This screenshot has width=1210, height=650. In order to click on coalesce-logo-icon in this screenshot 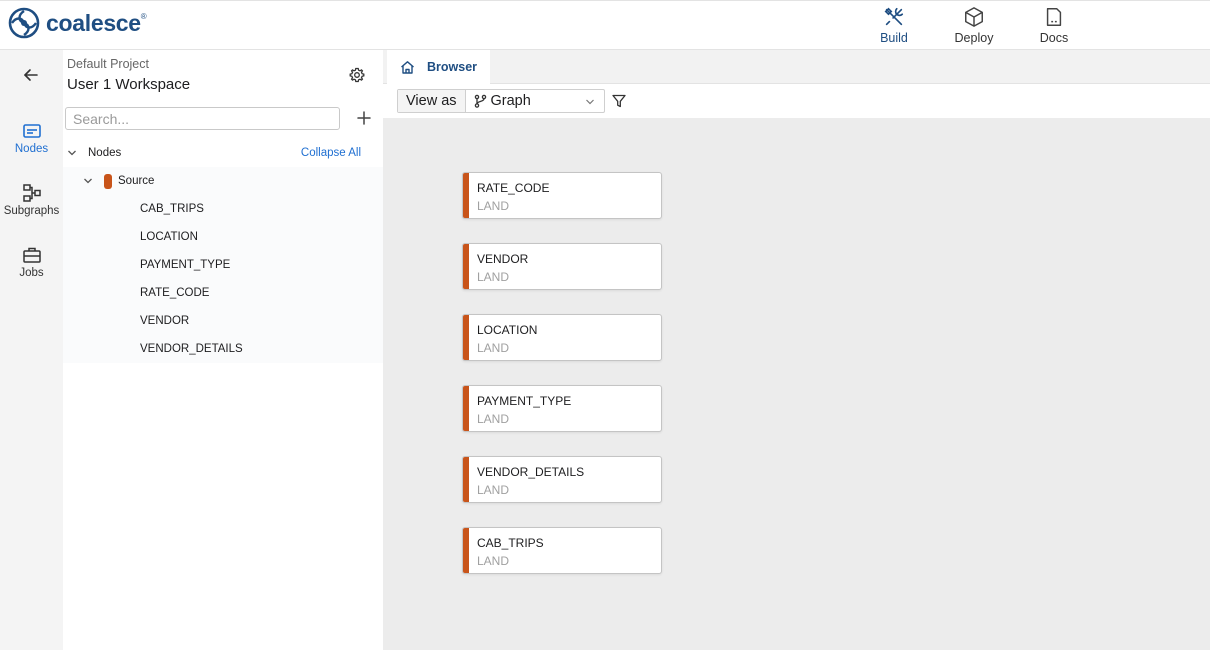, I will do `click(24, 23)`.